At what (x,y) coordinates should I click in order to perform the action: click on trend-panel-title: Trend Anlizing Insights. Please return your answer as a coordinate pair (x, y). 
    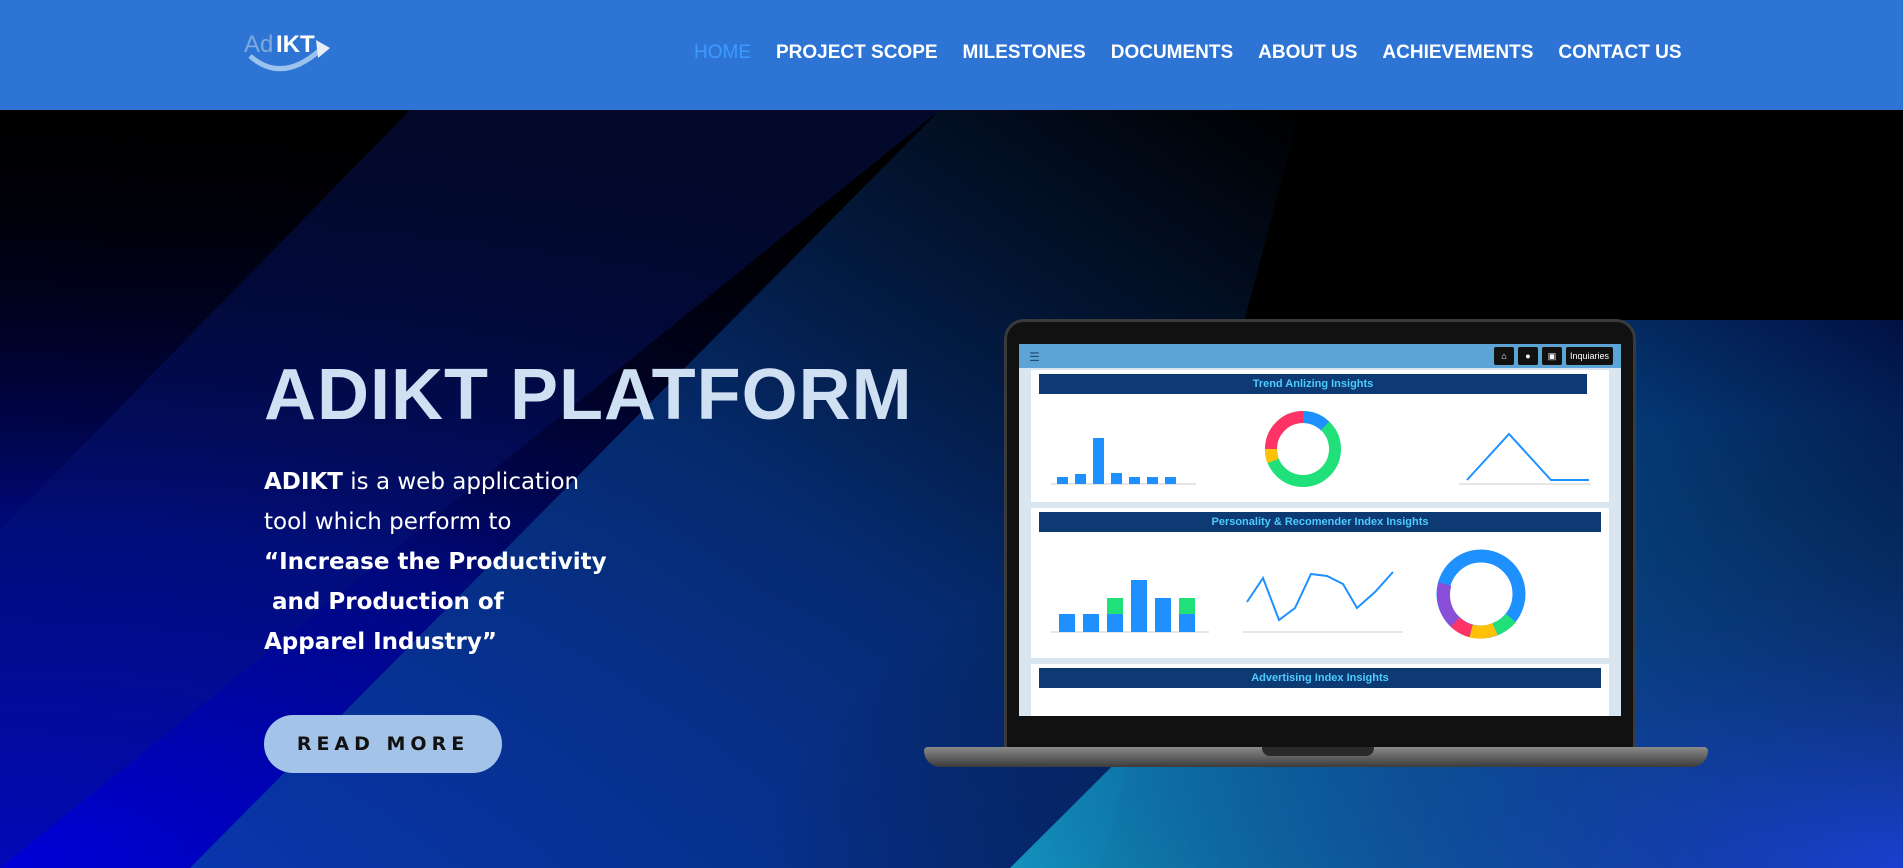
    Looking at the image, I should click on (1313, 384).